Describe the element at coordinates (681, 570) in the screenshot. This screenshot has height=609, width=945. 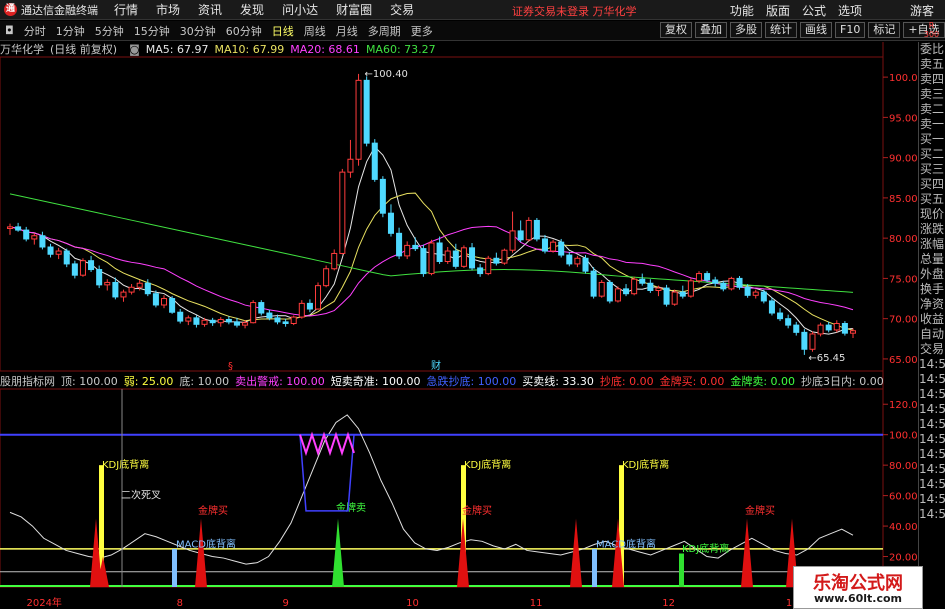
I see `green-bar` at that location.